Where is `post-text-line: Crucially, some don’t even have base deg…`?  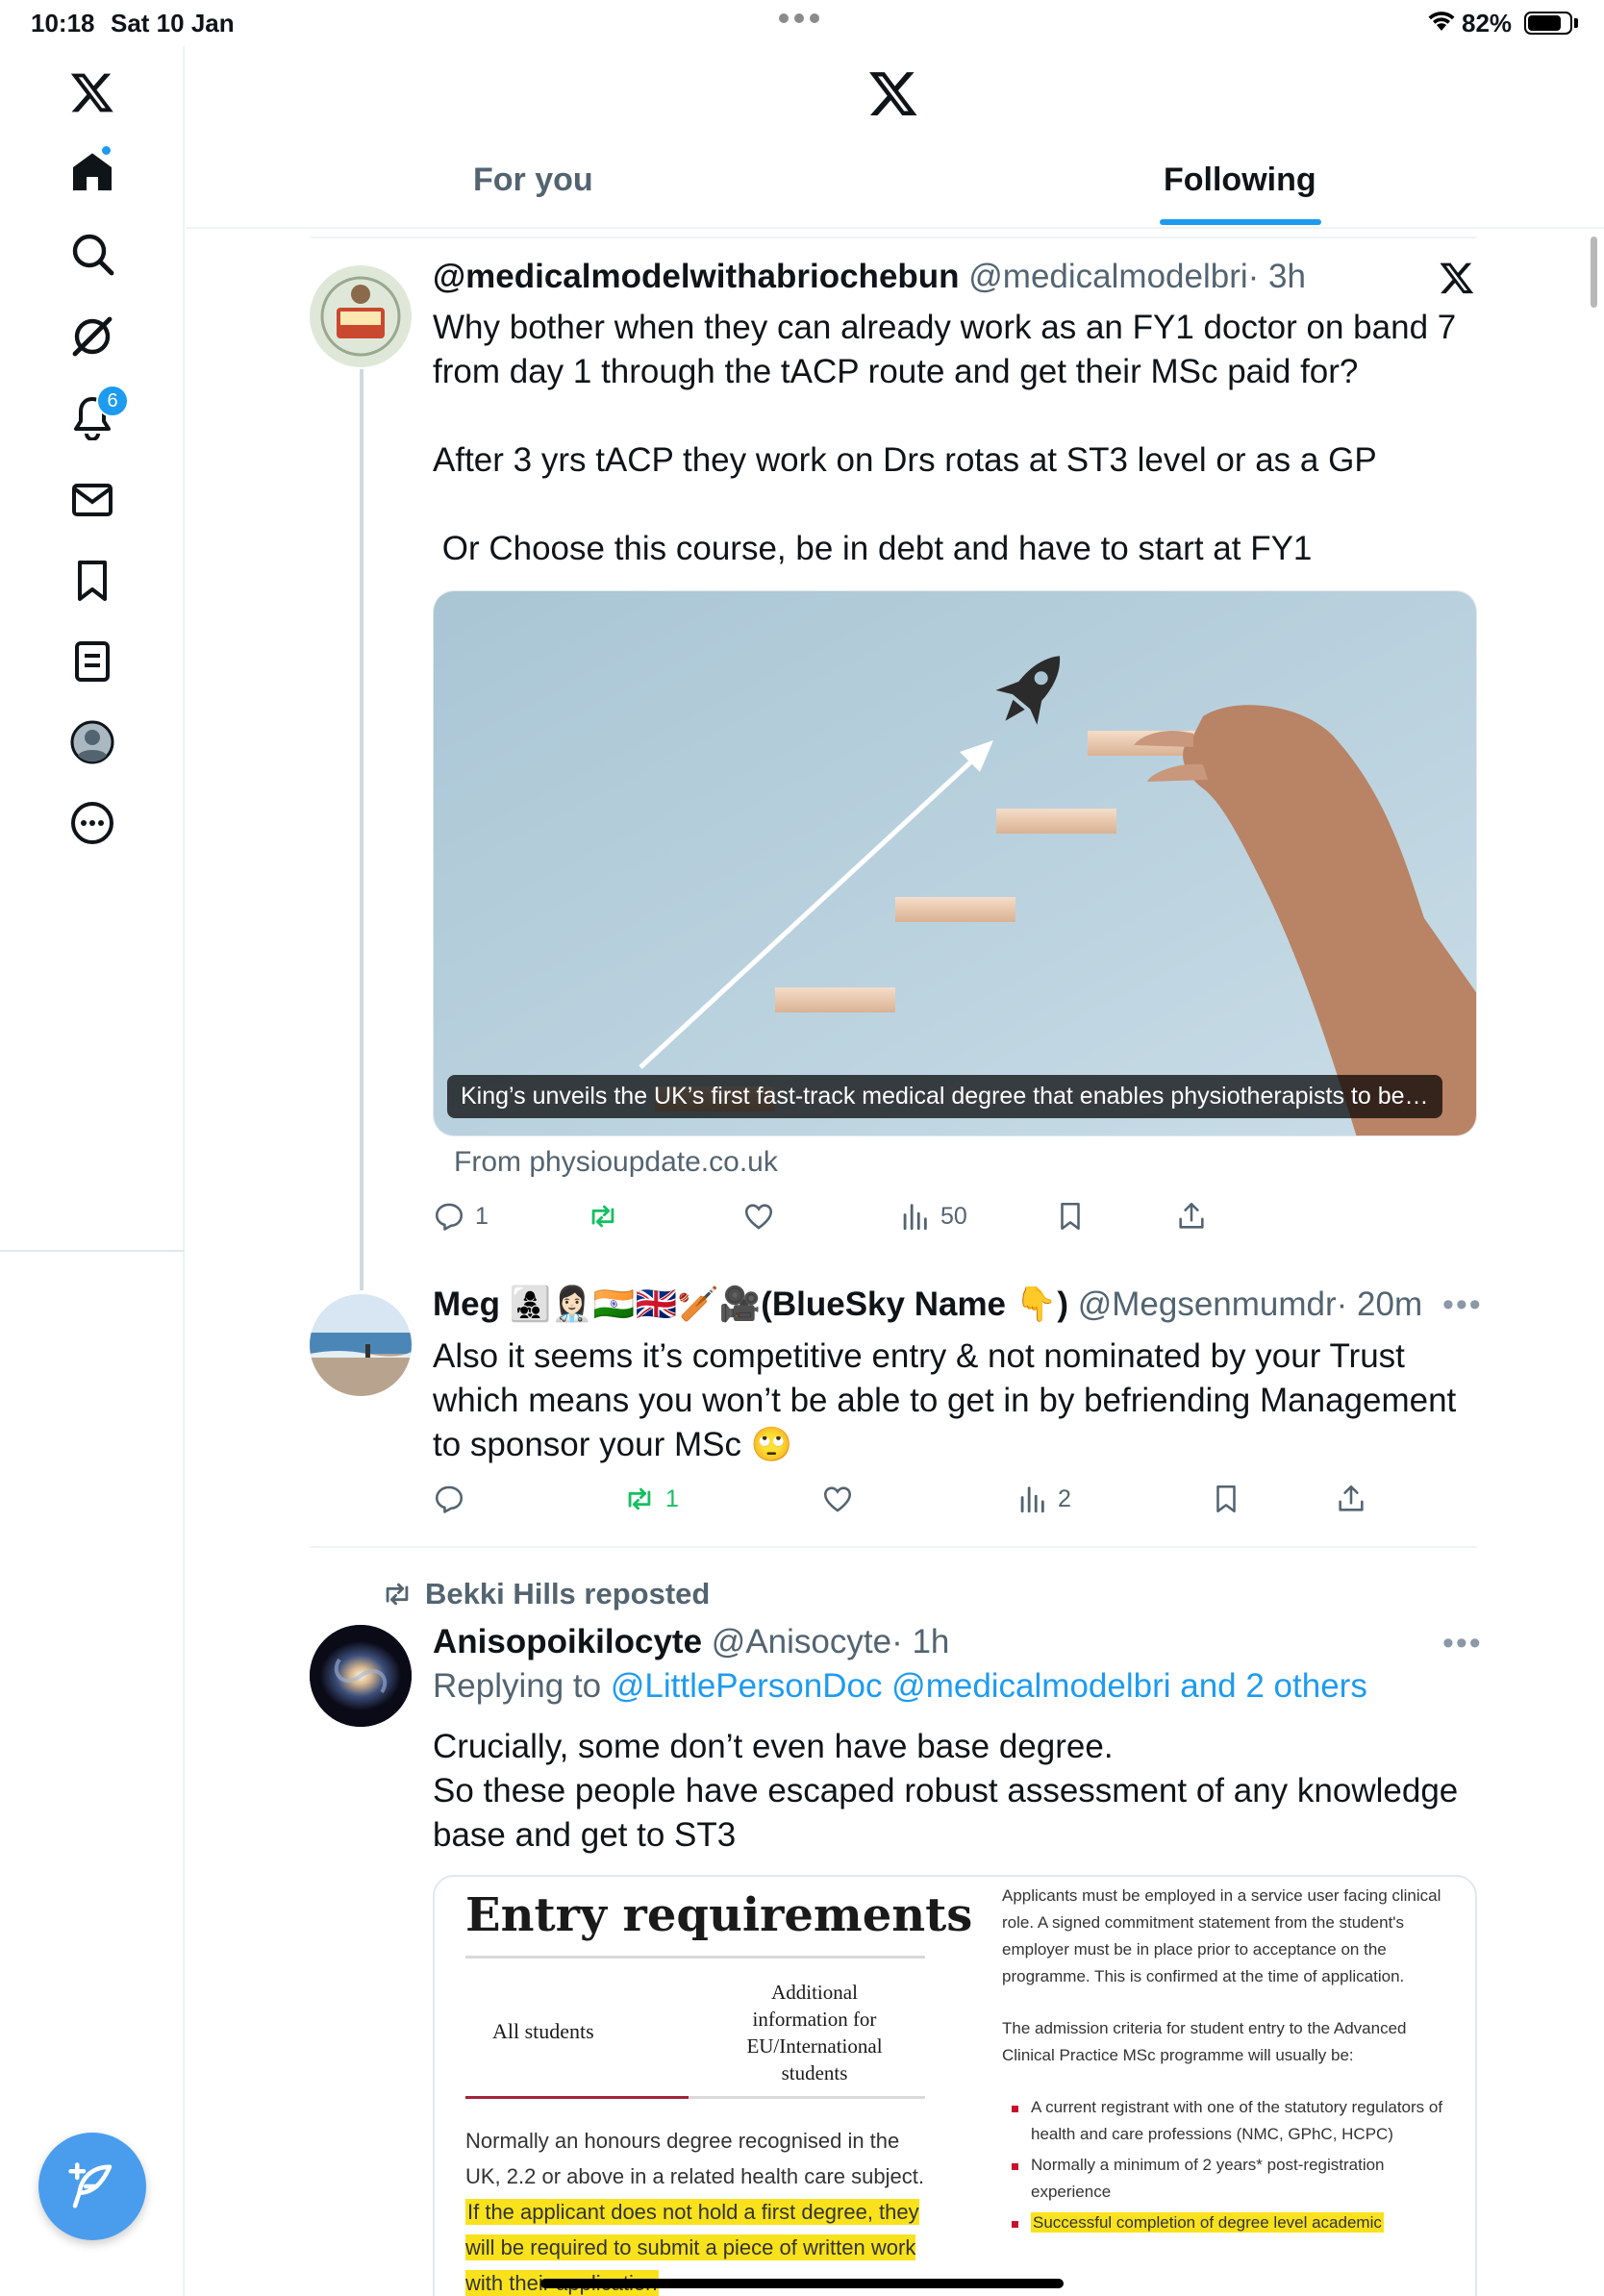
post-text-line: Crucially, some don’t even have base deg… is located at coordinates (773, 1746).